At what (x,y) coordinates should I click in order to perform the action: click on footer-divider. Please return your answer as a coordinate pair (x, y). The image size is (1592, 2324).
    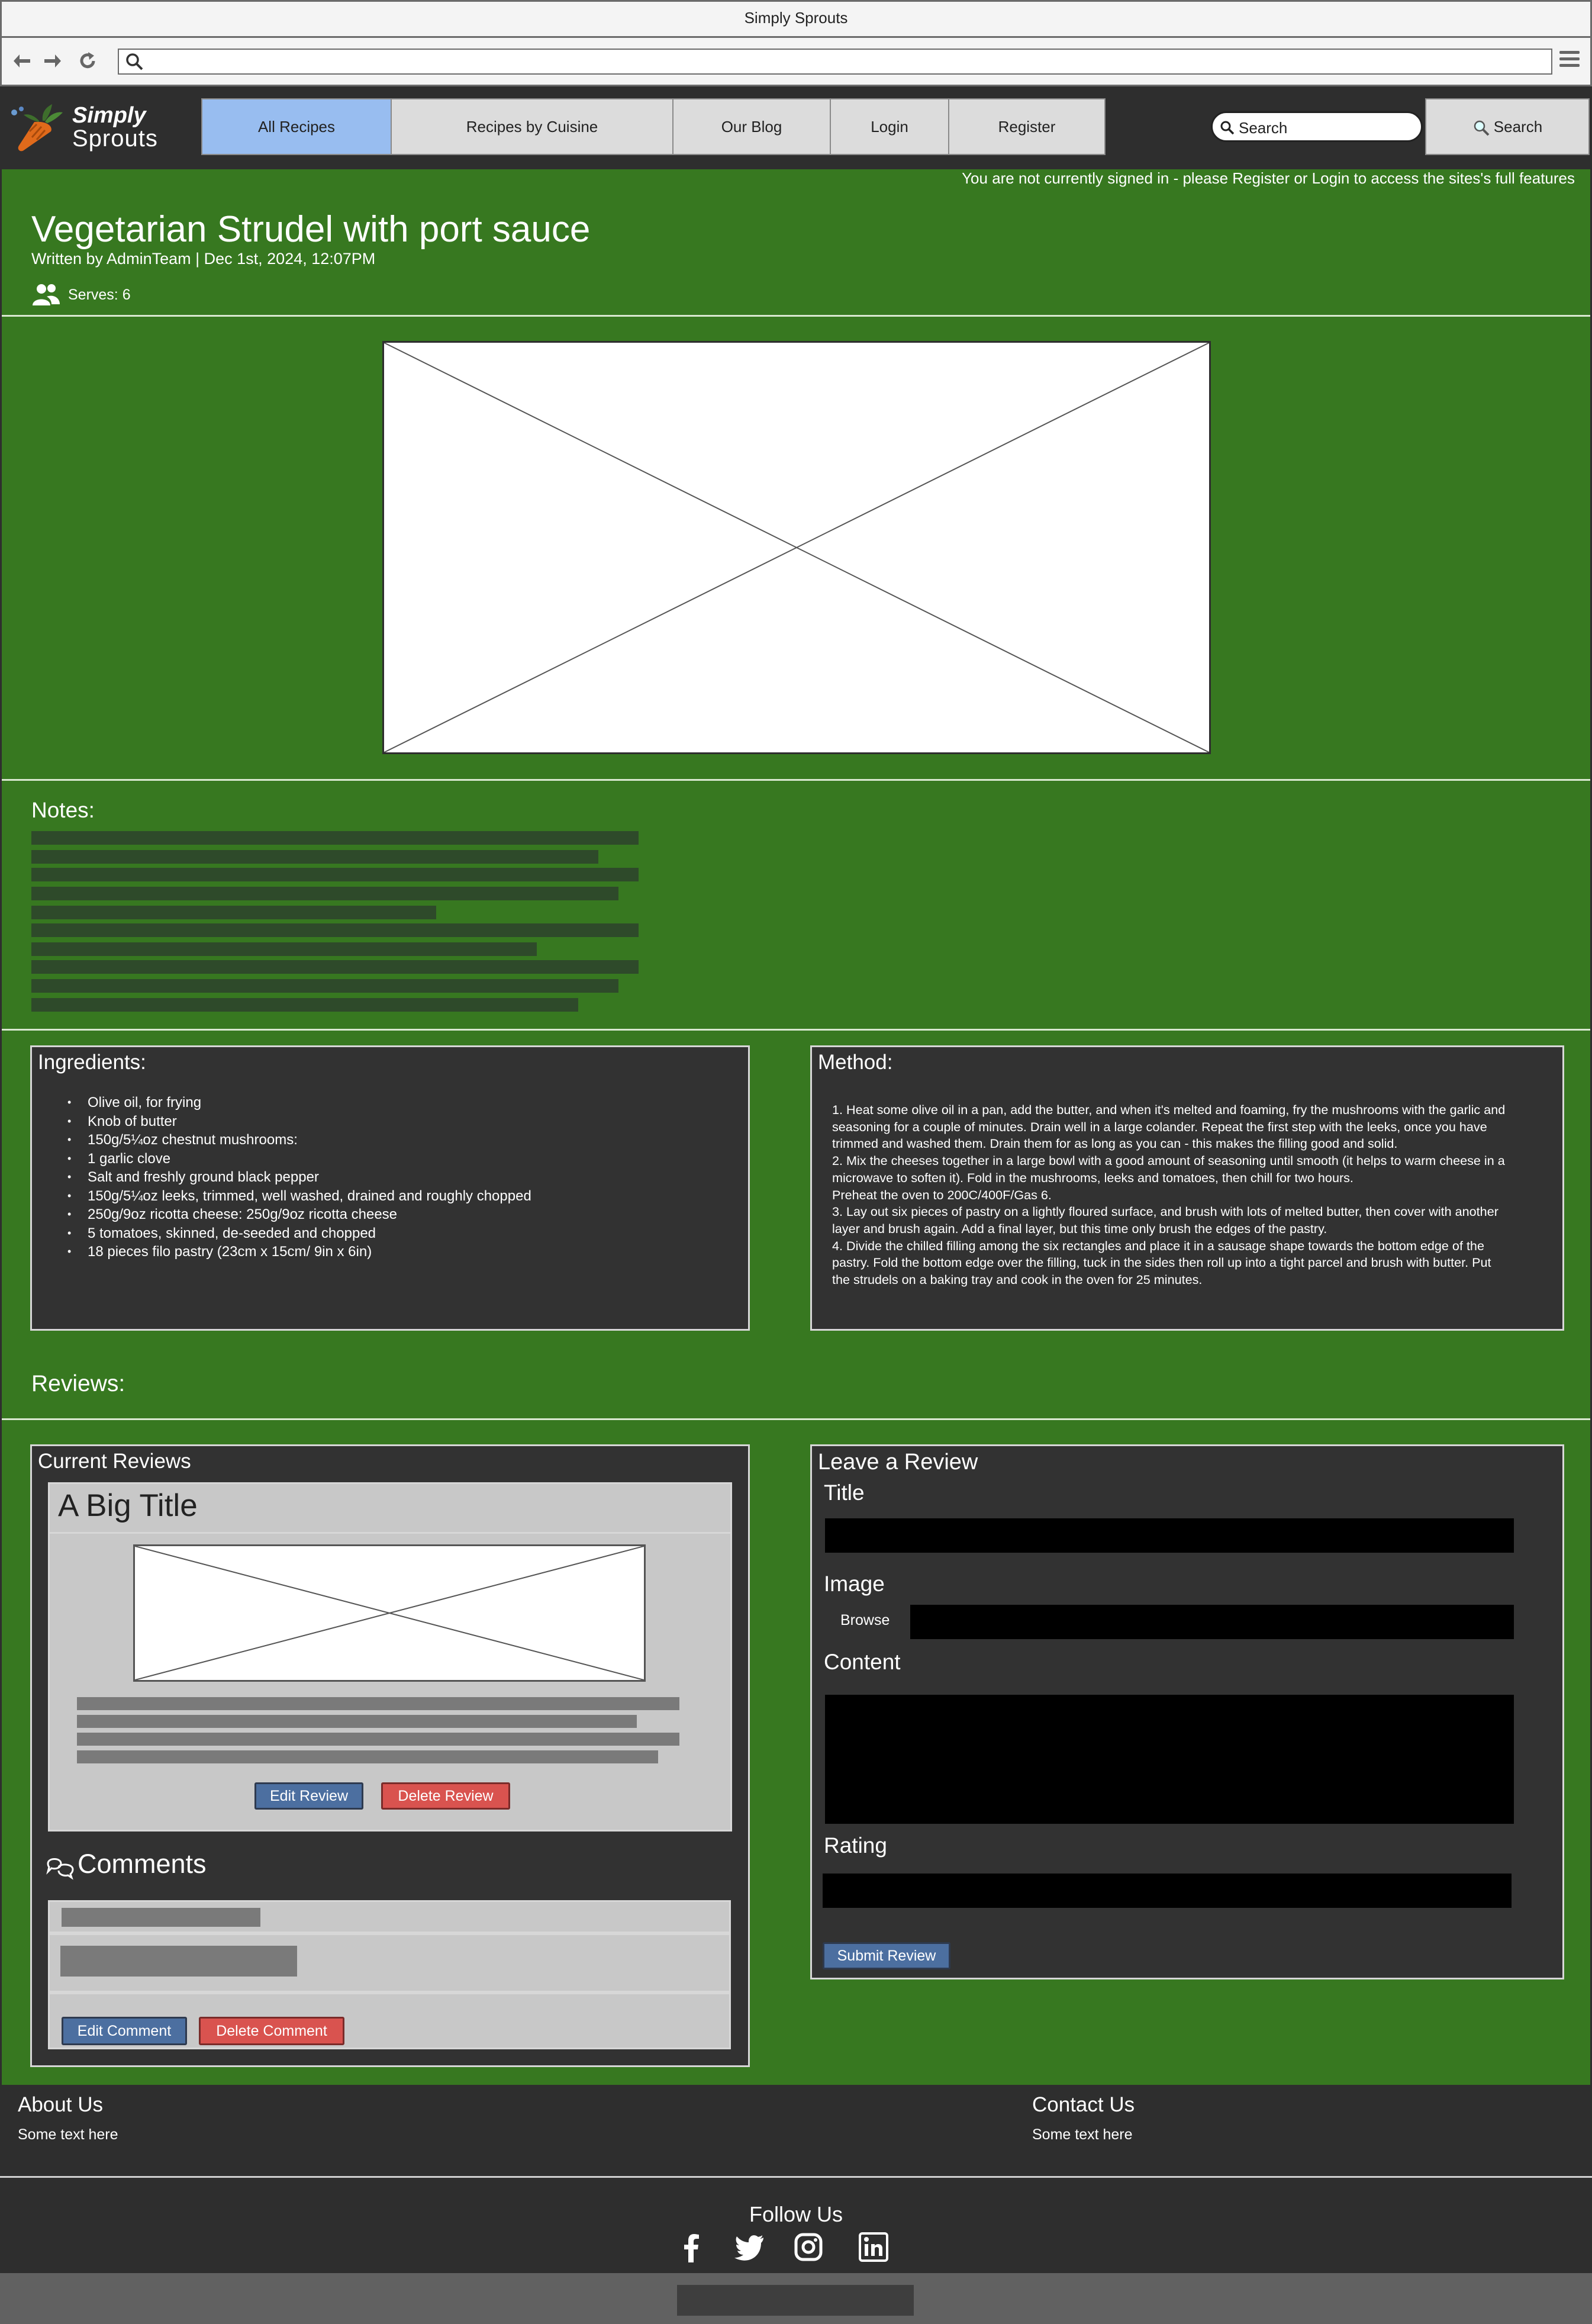
    Looking at the image, I should click on (796, 2177).